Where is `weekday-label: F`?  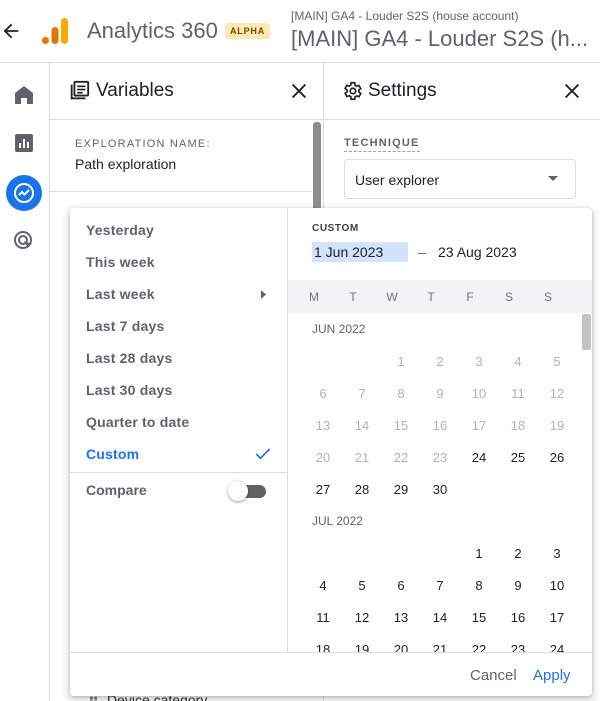
weekday-label: F is located at coordinates (470, 297).